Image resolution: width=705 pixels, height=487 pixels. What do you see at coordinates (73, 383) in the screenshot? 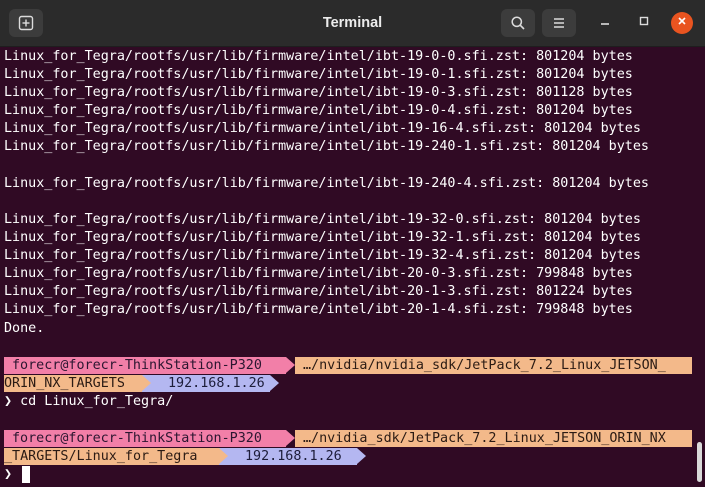
I see `prompt-path-continued: ORIN_NX_TARGETS` at bounding box center [73, 383].